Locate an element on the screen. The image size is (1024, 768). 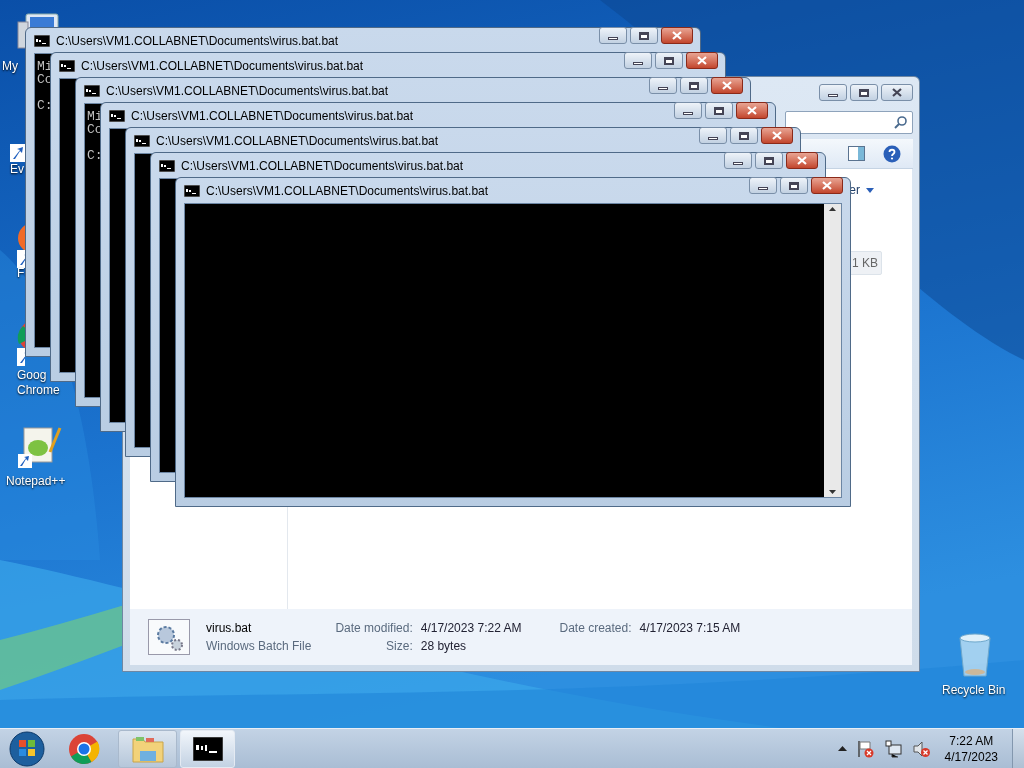
detail-value: 4/17/2023 7:15 AM is located at coordinates (690, 628).